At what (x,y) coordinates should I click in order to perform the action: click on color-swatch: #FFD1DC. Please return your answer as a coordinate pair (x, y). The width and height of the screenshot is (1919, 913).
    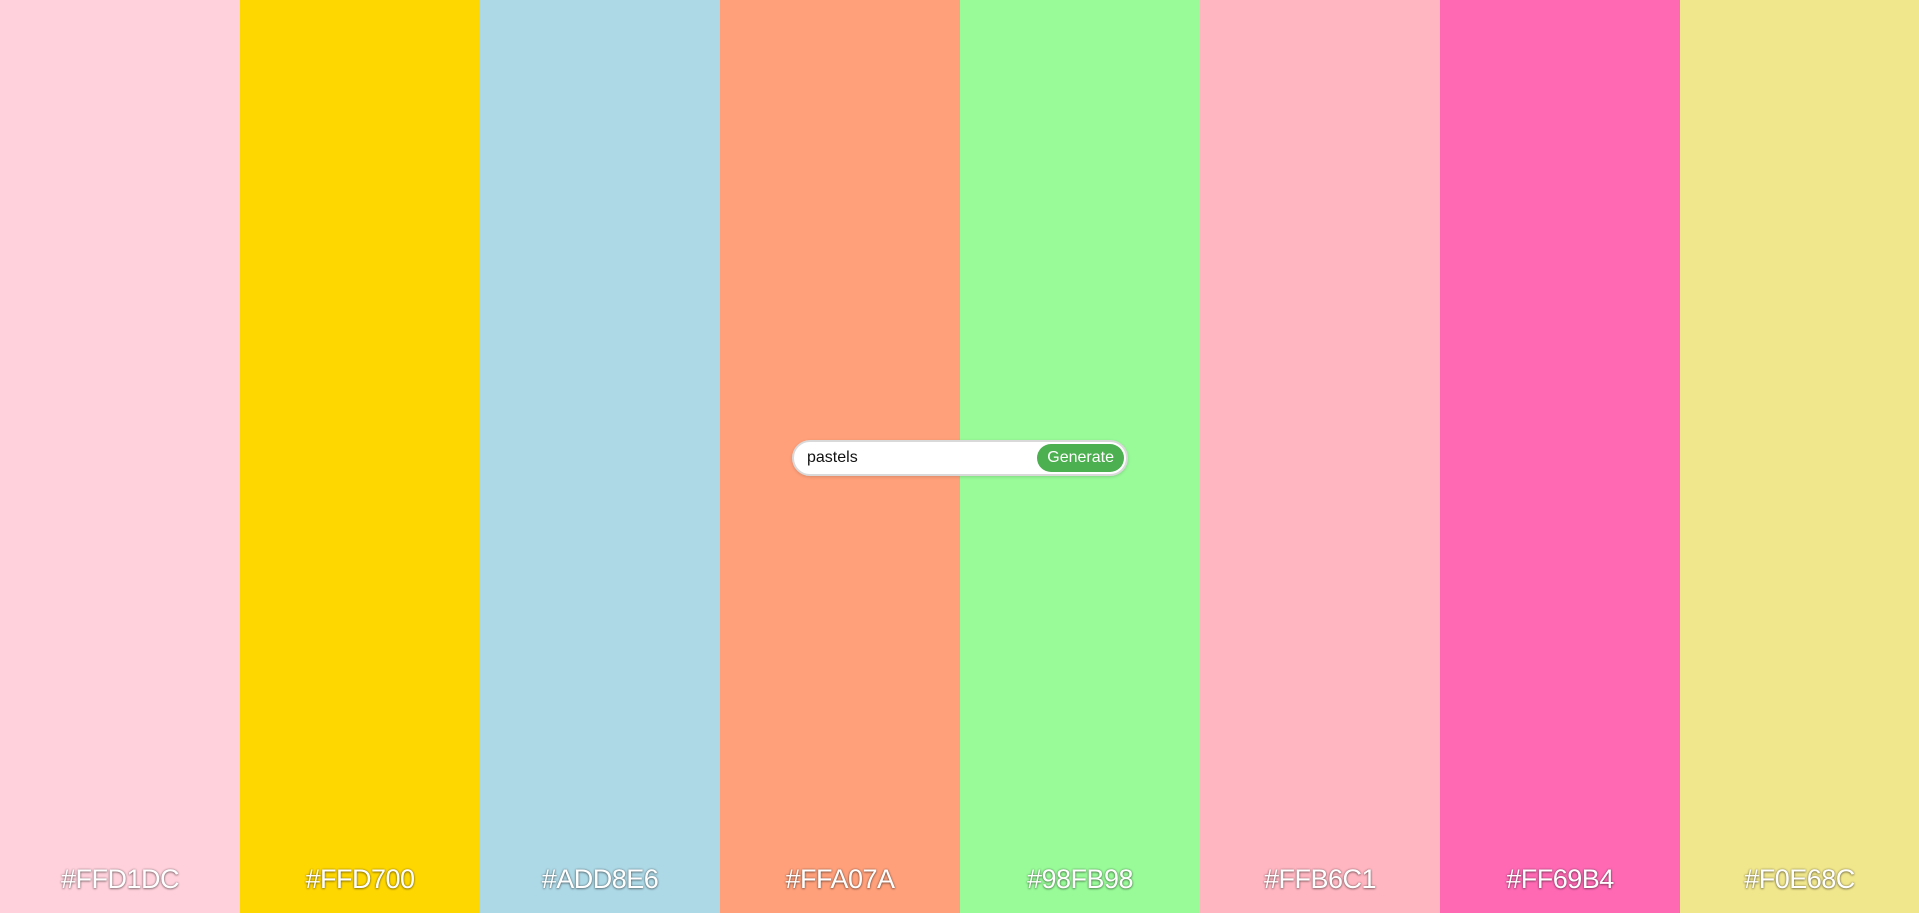
    Looking at the image, I should click on (120, 456).